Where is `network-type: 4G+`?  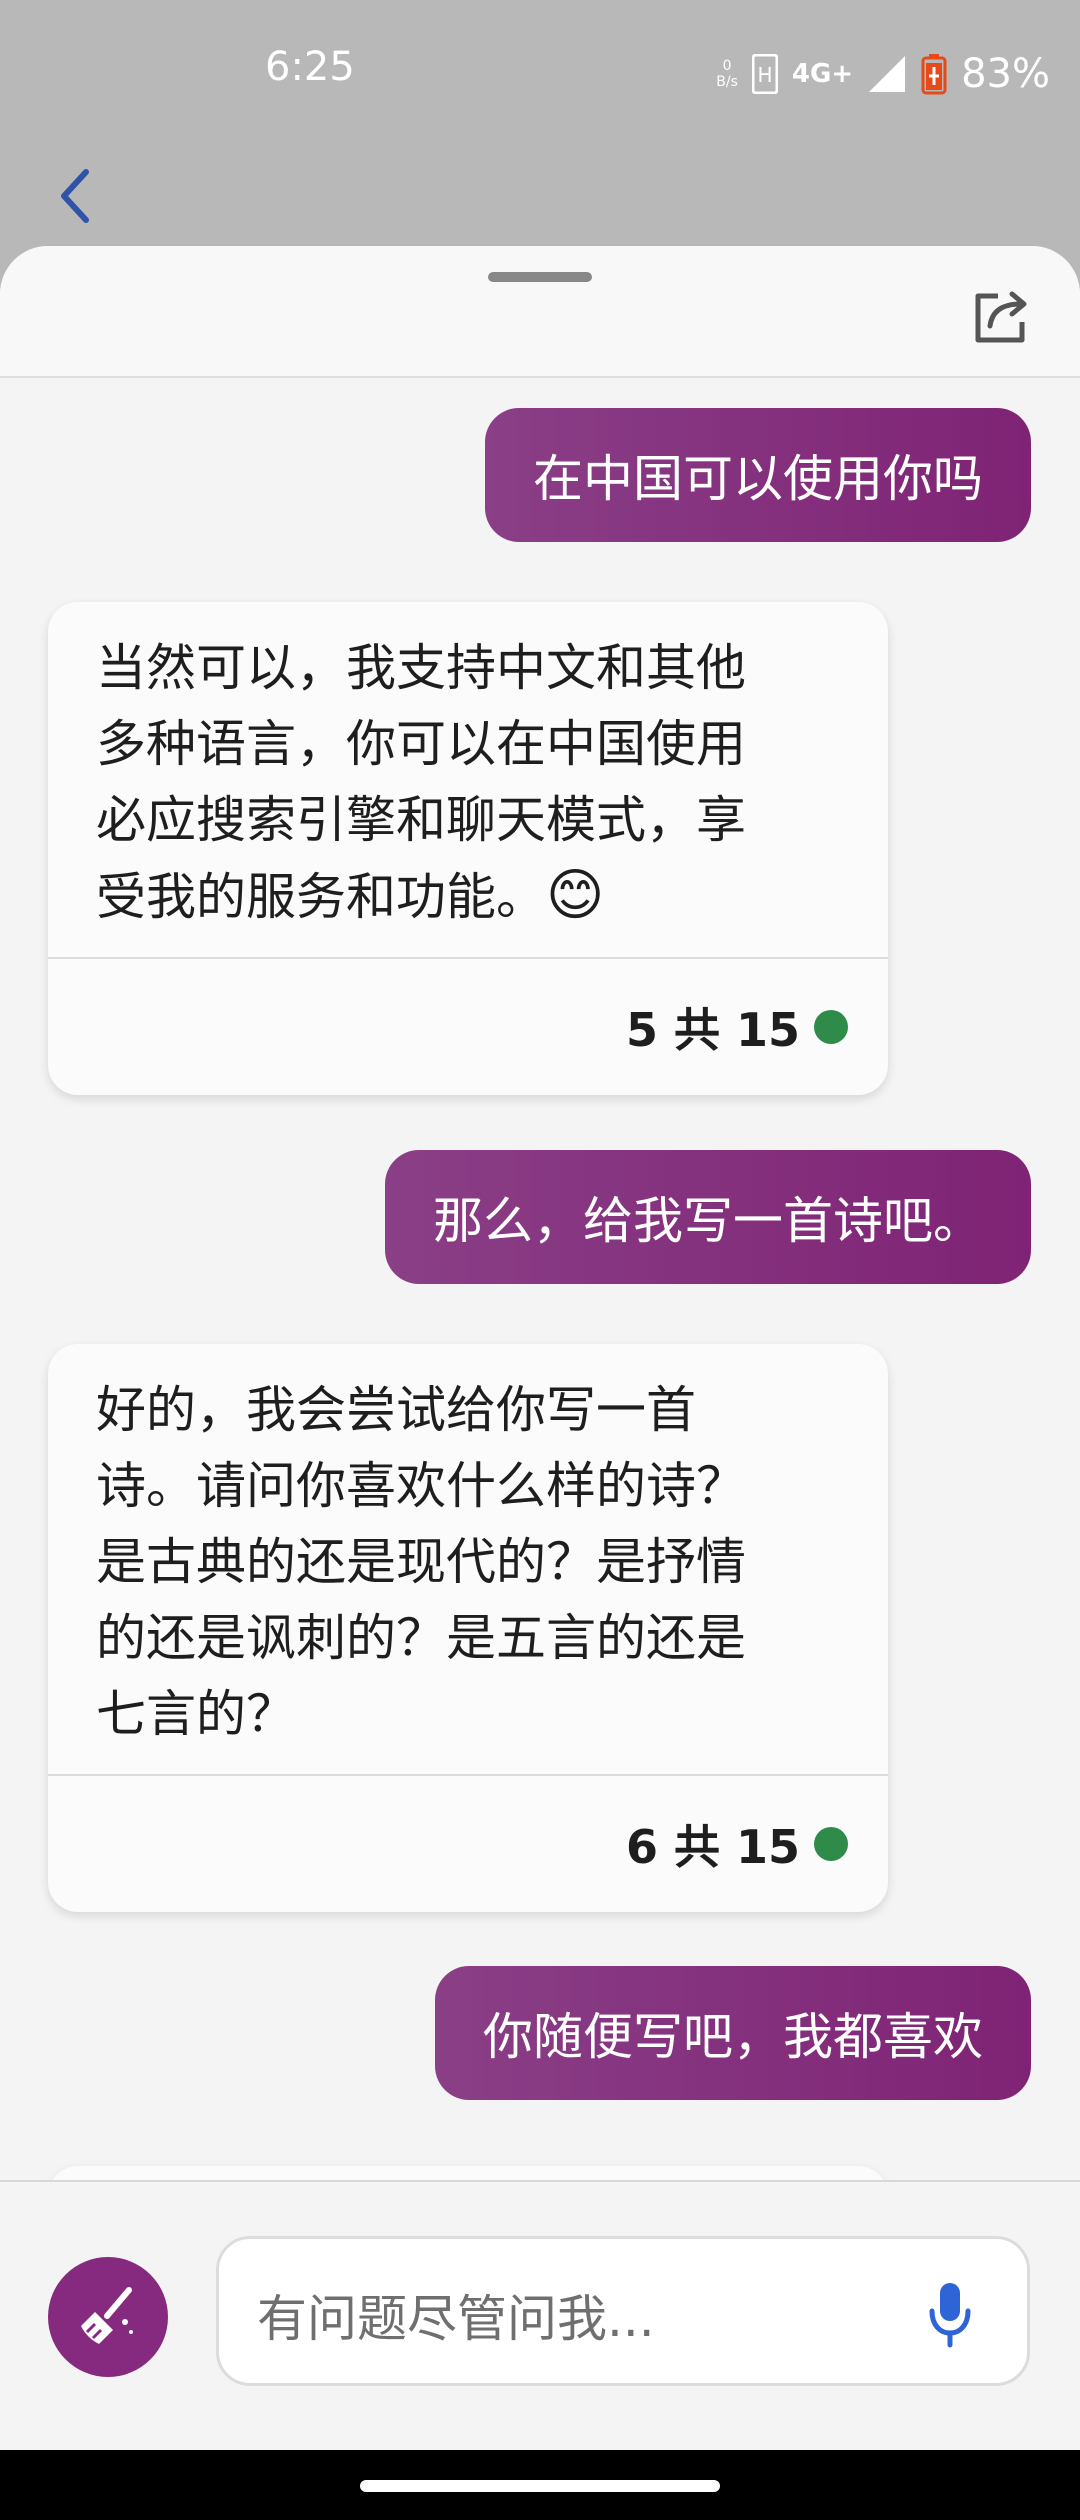
network-type: 4G+ is located at coordinates (822, 74).